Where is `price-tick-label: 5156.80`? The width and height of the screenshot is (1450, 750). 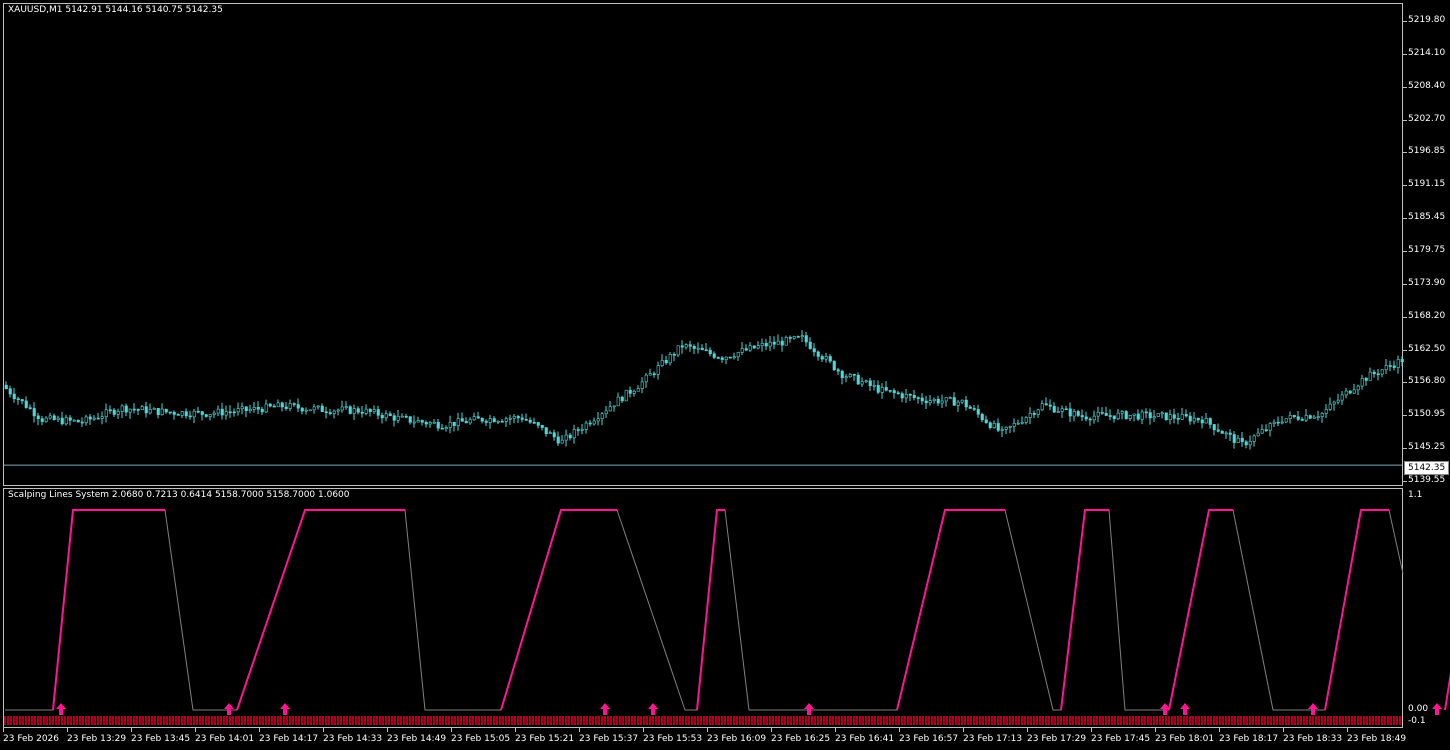 price-tick-label: 5156.80 is located at coordinates (1427, 381).